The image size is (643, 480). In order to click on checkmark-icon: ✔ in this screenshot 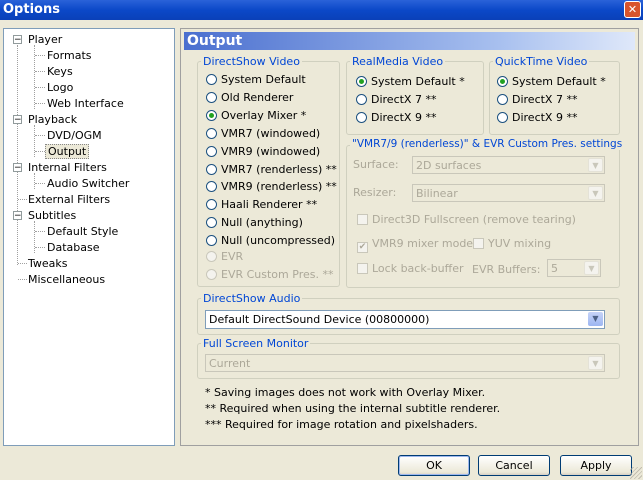, I will do `click(362, 247)`.